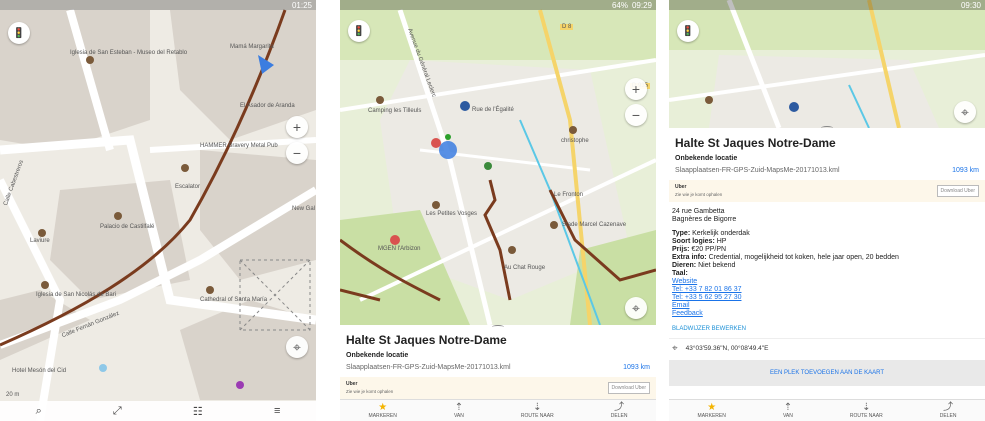  I want to click on menu-icon: ≡, so click(277, 411).